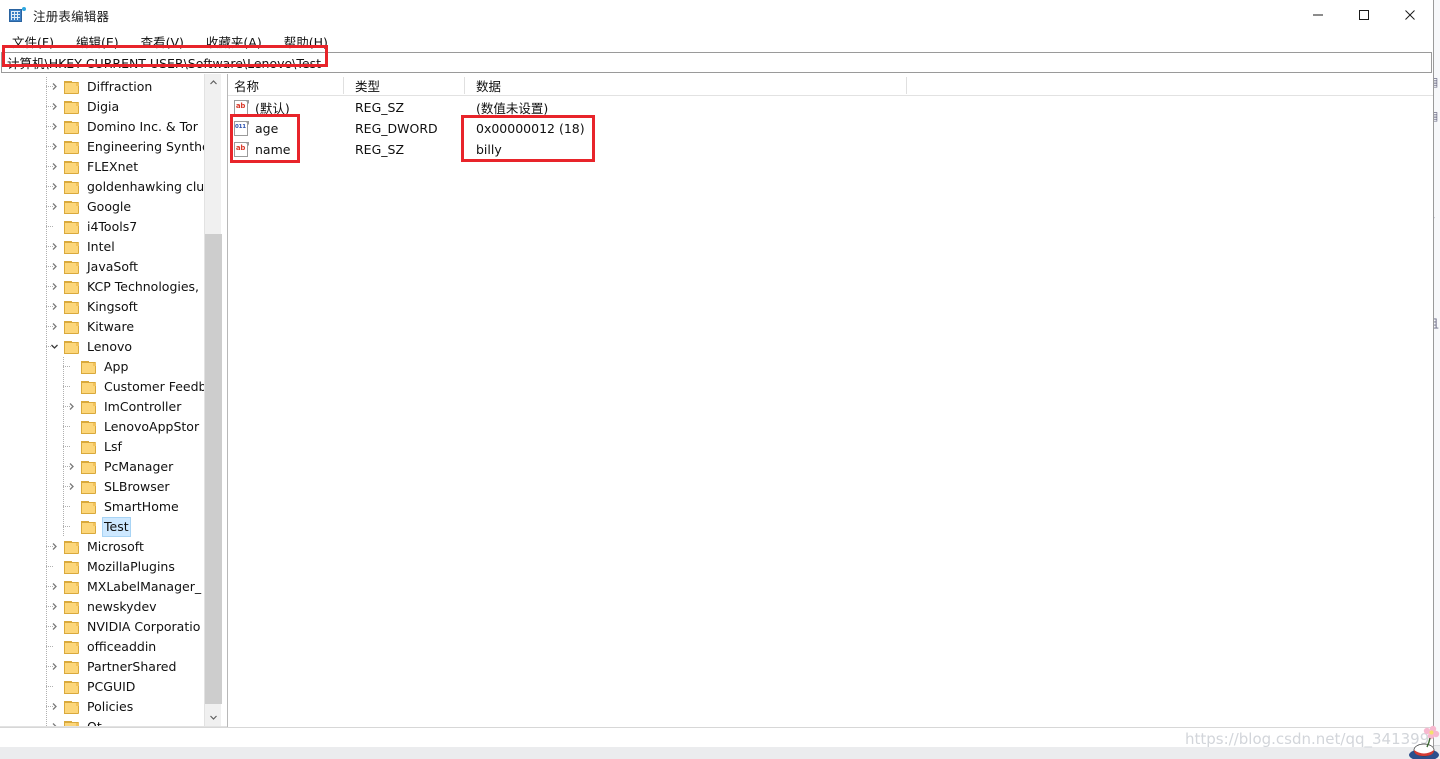 The height and width of the screenshot is (759, 1440). Describe the element at coordinates (102, 447) in the screenshot. I see `tree-item-lsf: Lsf` at that location.